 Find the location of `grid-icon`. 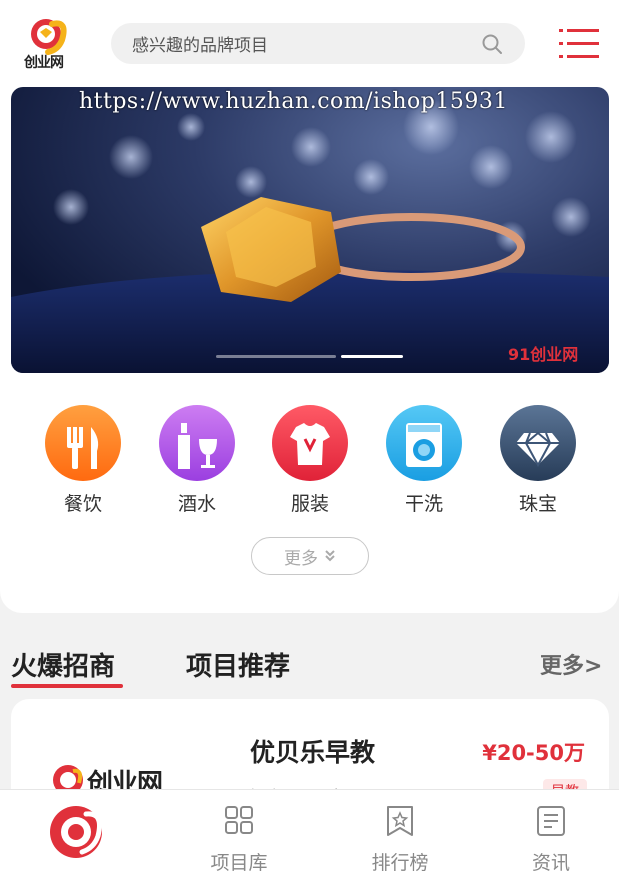

grid-icon is located at coordinates (239, 820).